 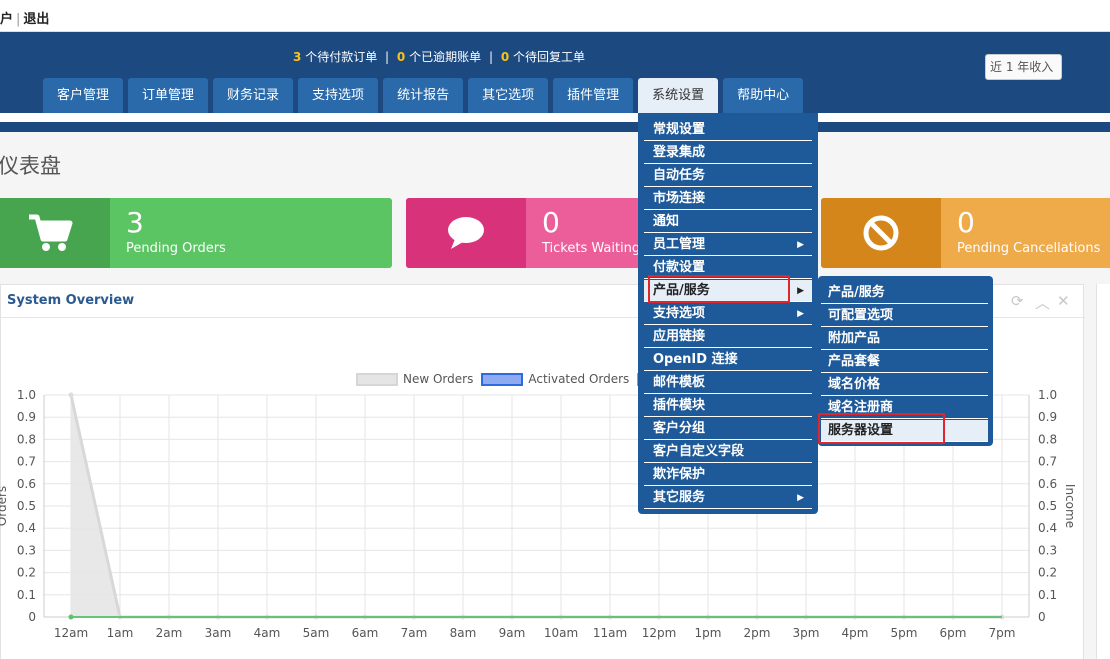 I want to click on menu-item-support-settings: 支持选项 ▶, so click(x=728, y=314).